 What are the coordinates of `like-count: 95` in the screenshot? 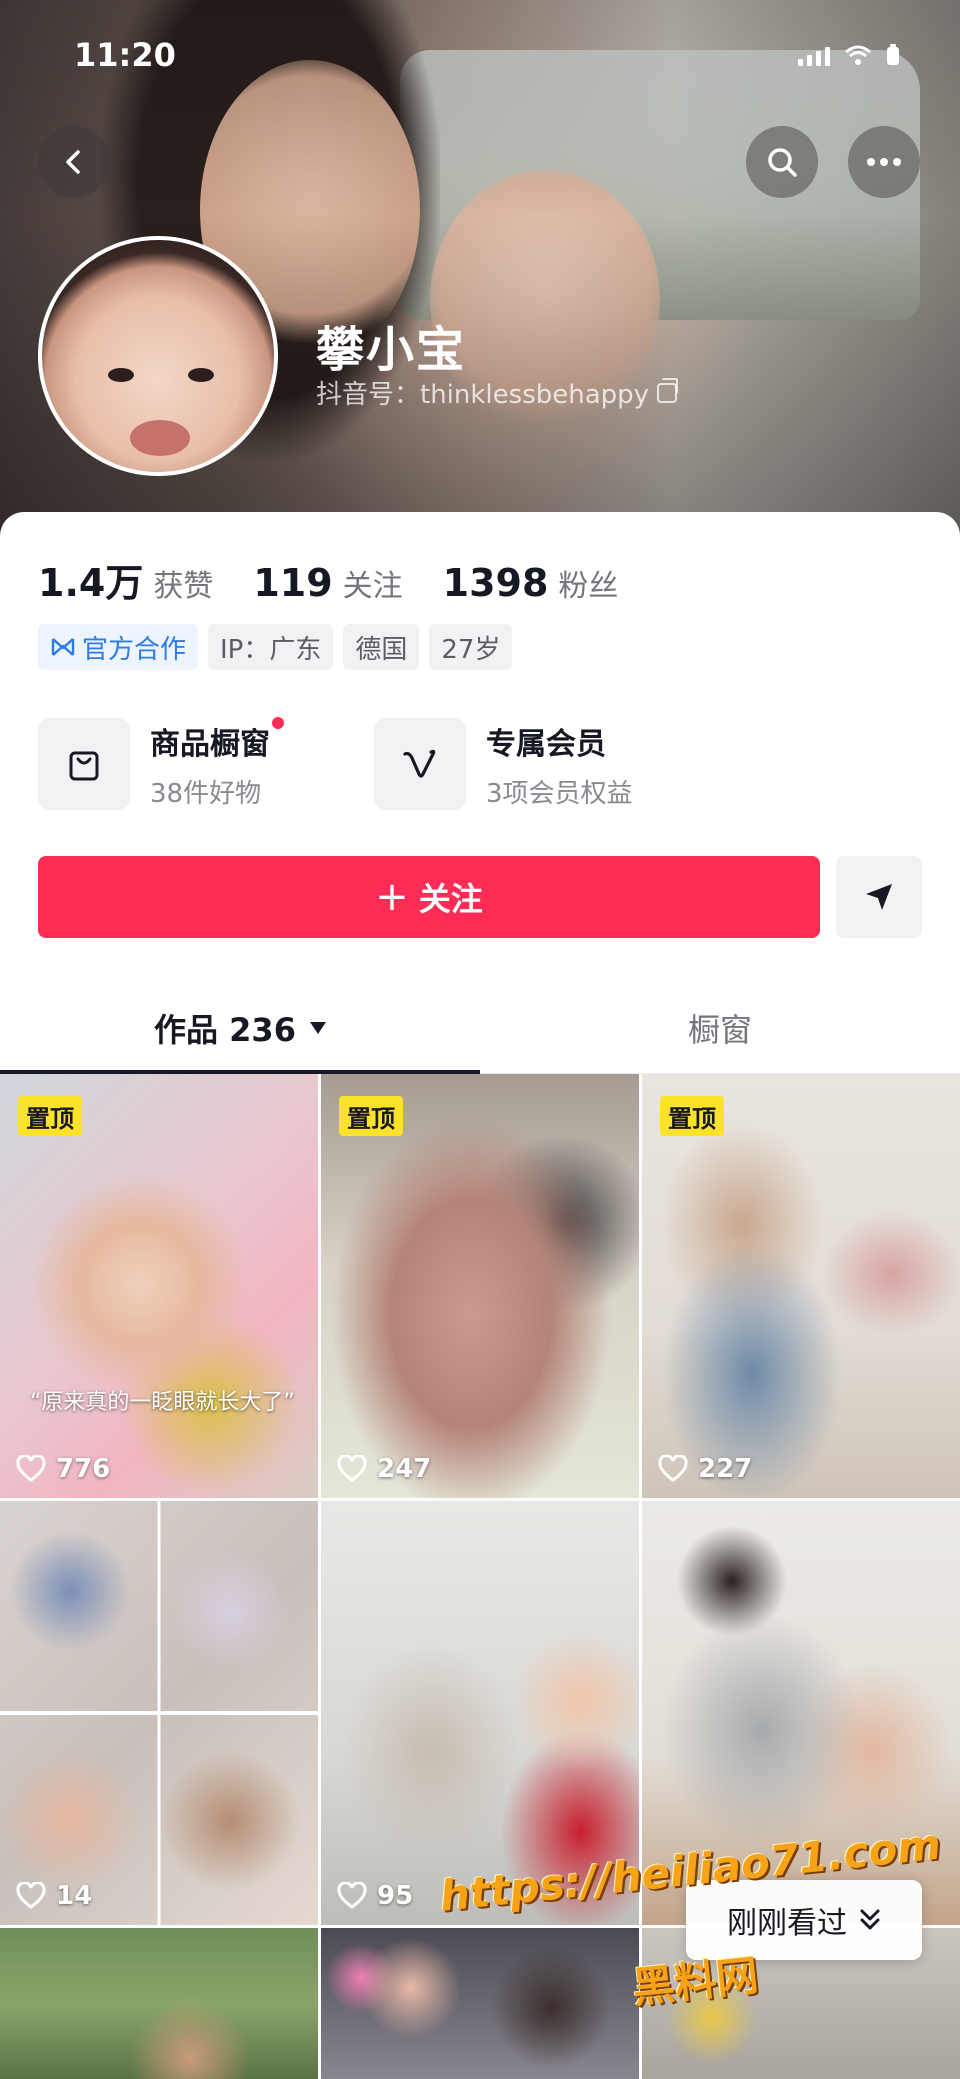 It's located at (375, 1896).